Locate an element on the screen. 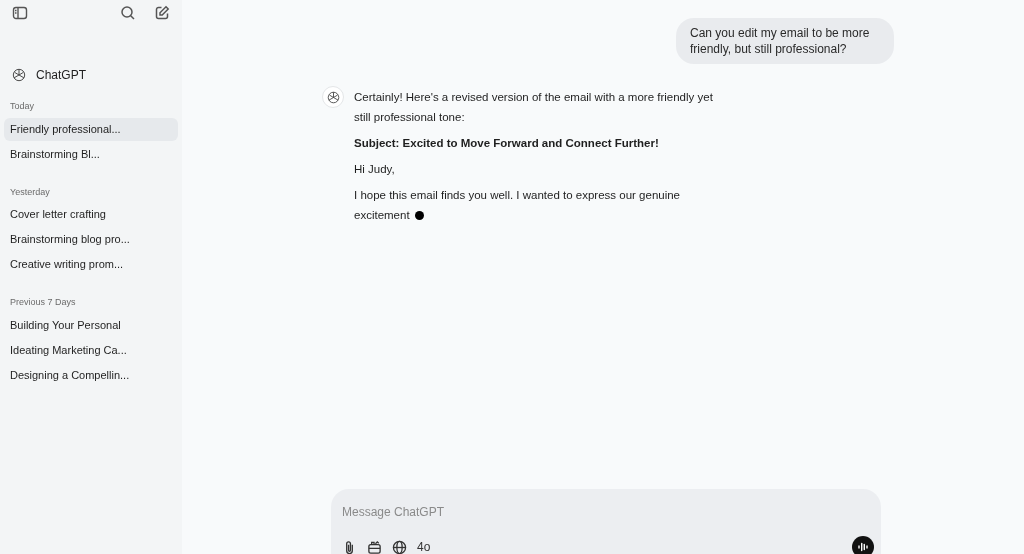 This screenshot has height=554, width=1024. globe-icon is located at coordinates (399, 546).